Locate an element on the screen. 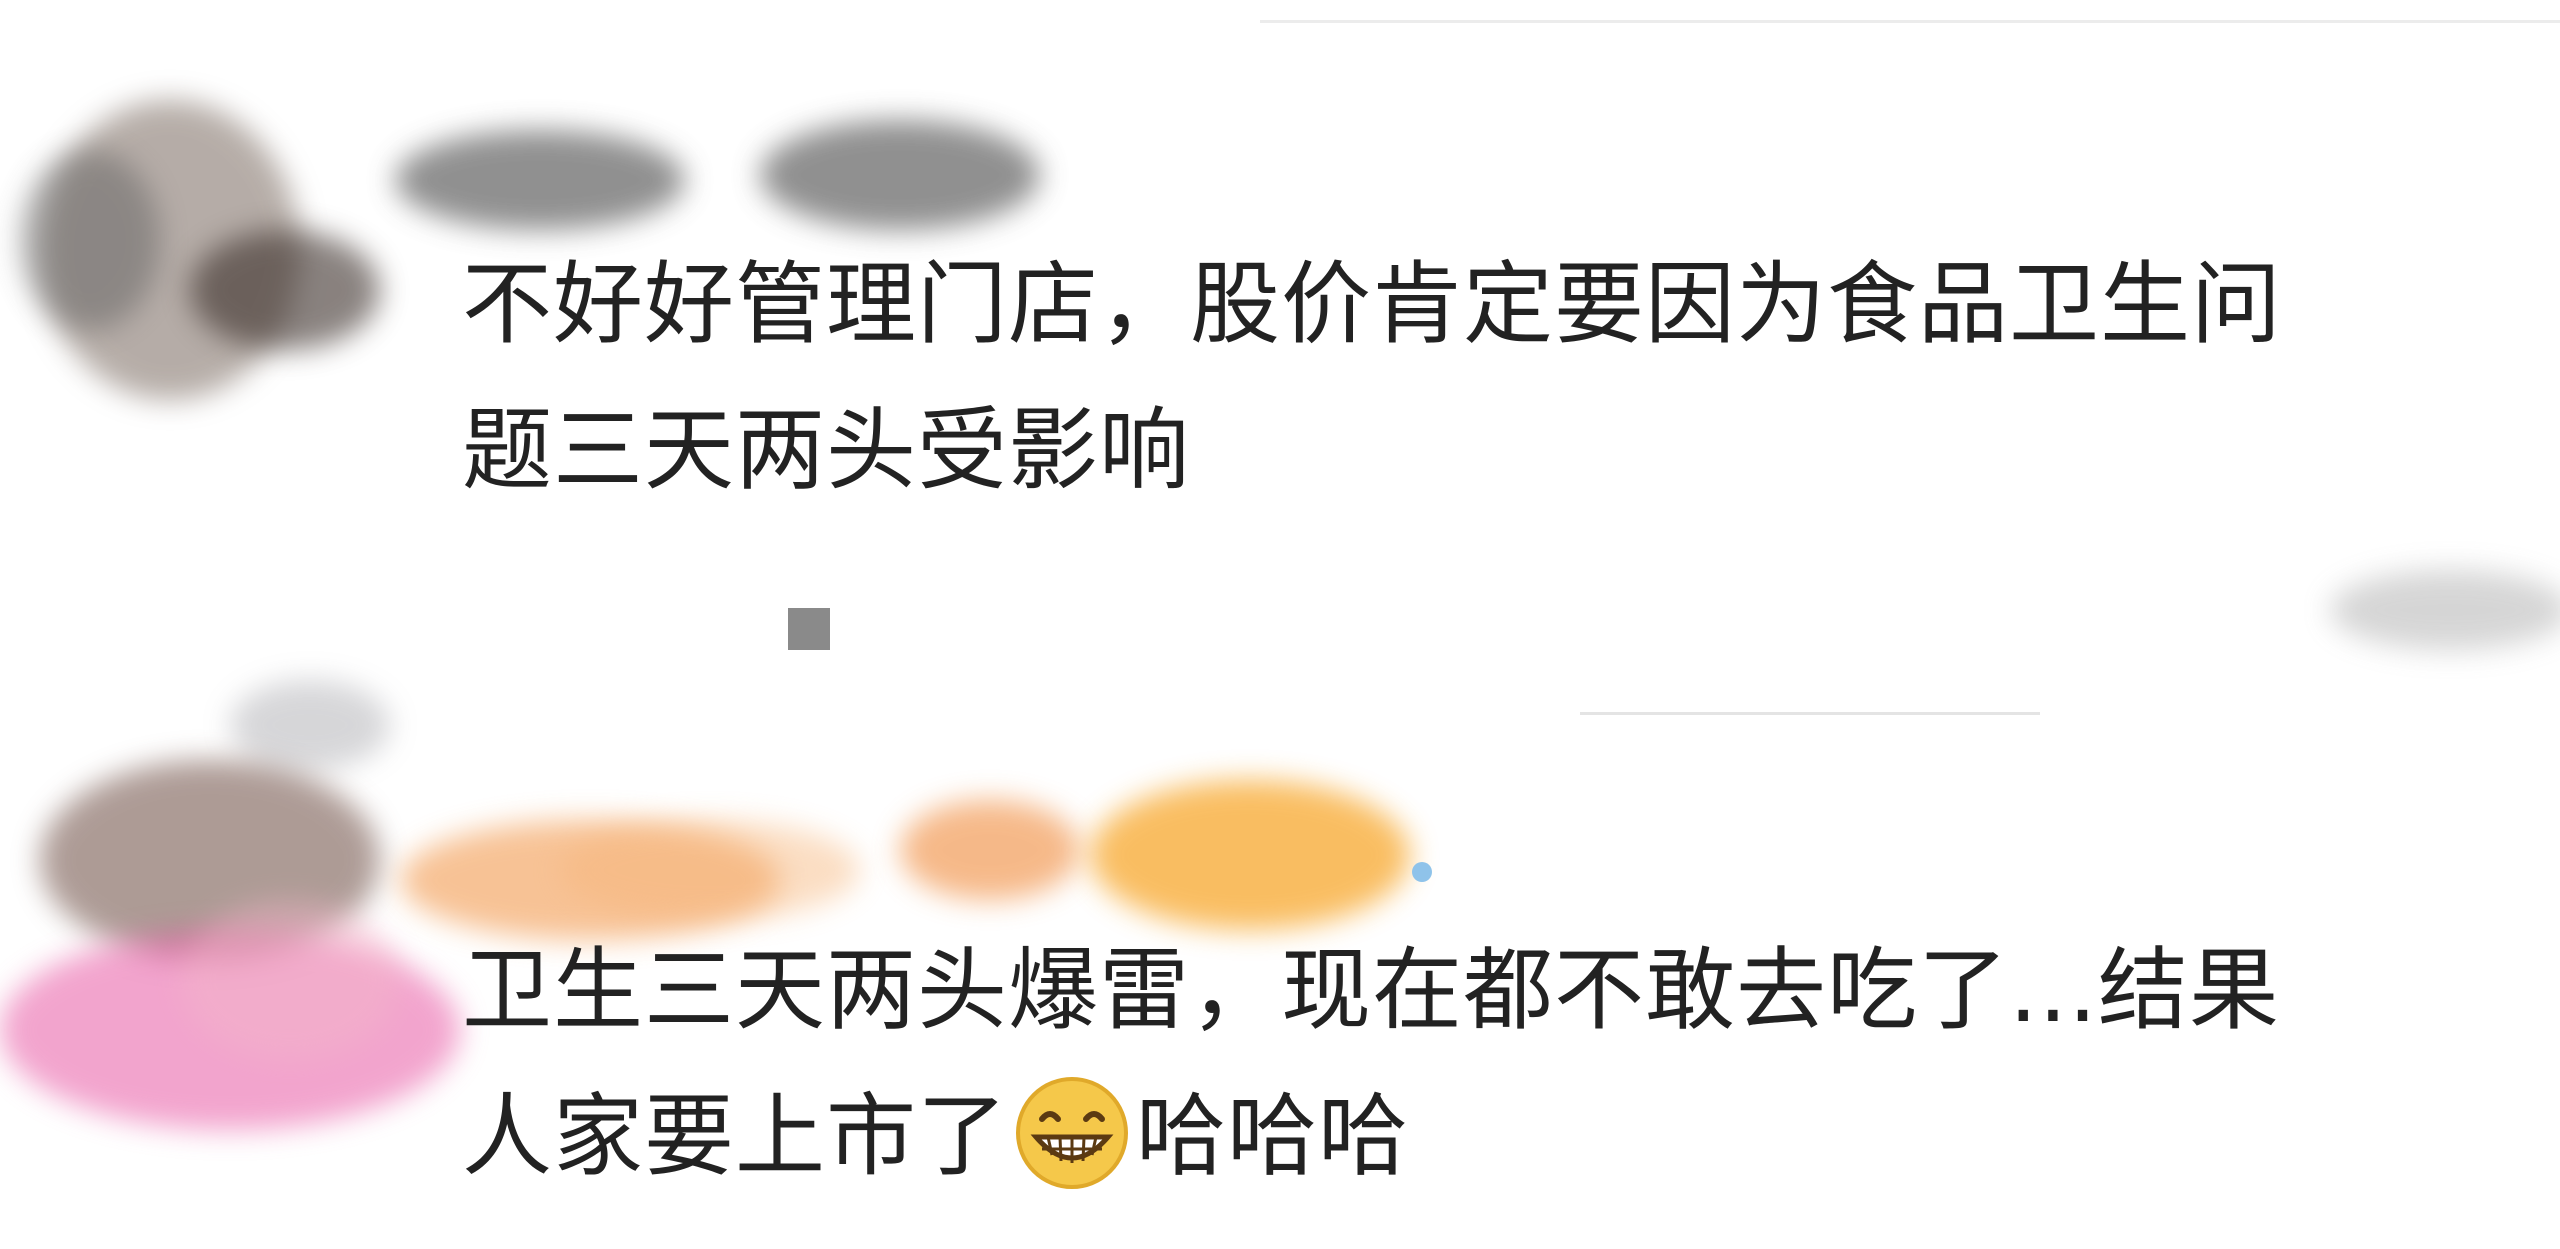 This screenshot has width=2560, height=1249. grey-square-icon is located at coordinates (809, 629).